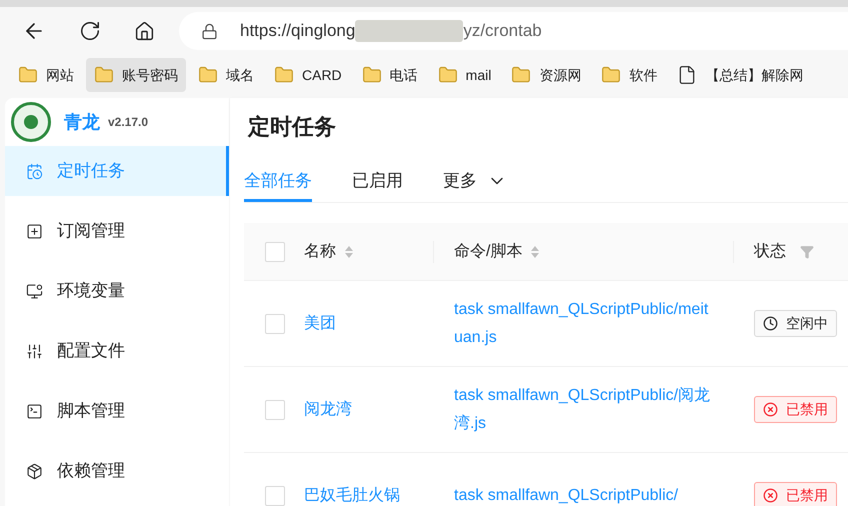  I want to click on bookmark: 域名, so click(226, 75).